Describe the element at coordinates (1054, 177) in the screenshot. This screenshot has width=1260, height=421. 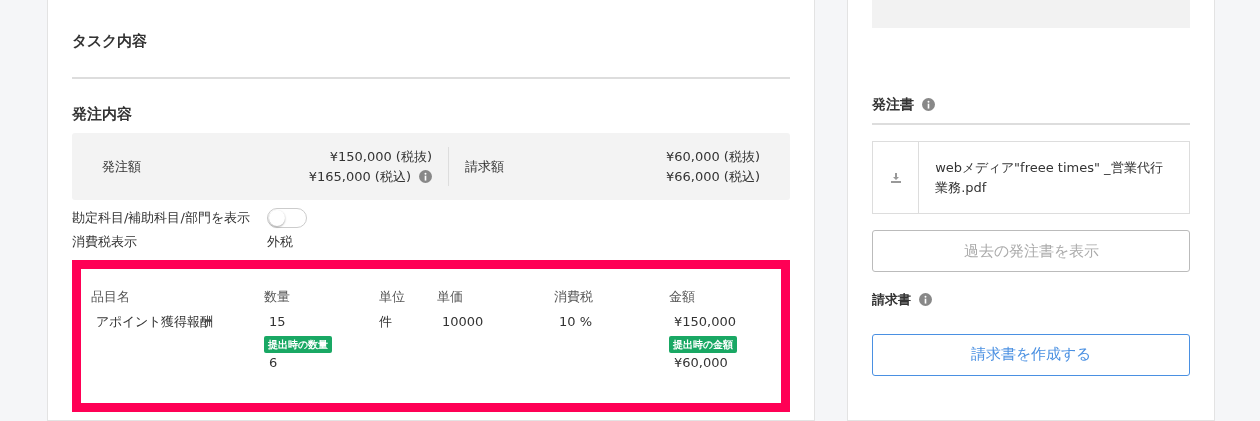
I see `file-link: webメディア"freee times" _営業代行業務.pdf` at that location.